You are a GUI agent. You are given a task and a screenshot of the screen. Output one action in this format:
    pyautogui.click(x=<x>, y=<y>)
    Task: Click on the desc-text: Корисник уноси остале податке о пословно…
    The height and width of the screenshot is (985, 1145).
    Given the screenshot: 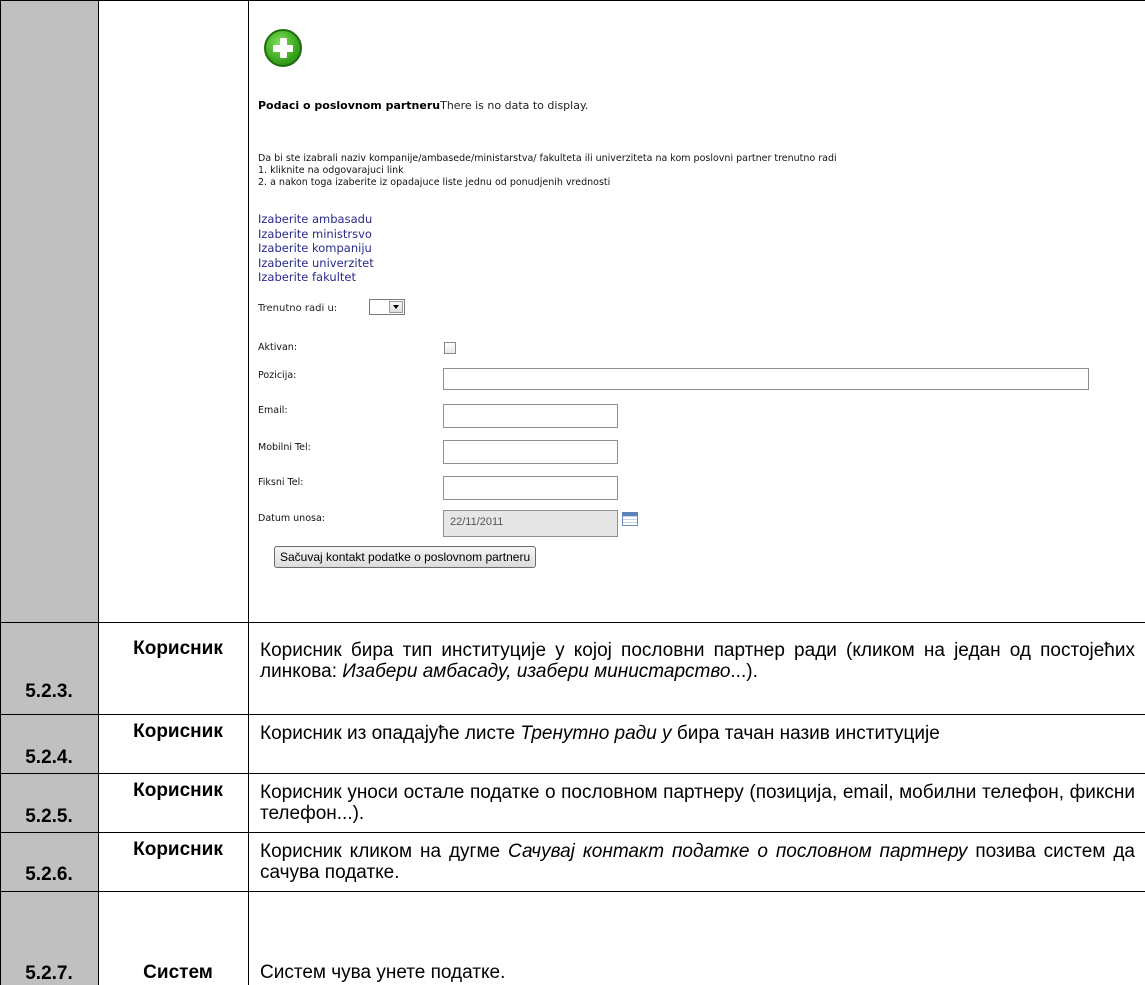 What is the action you would take?
    pyautogui.click(x=697, y=803)
    